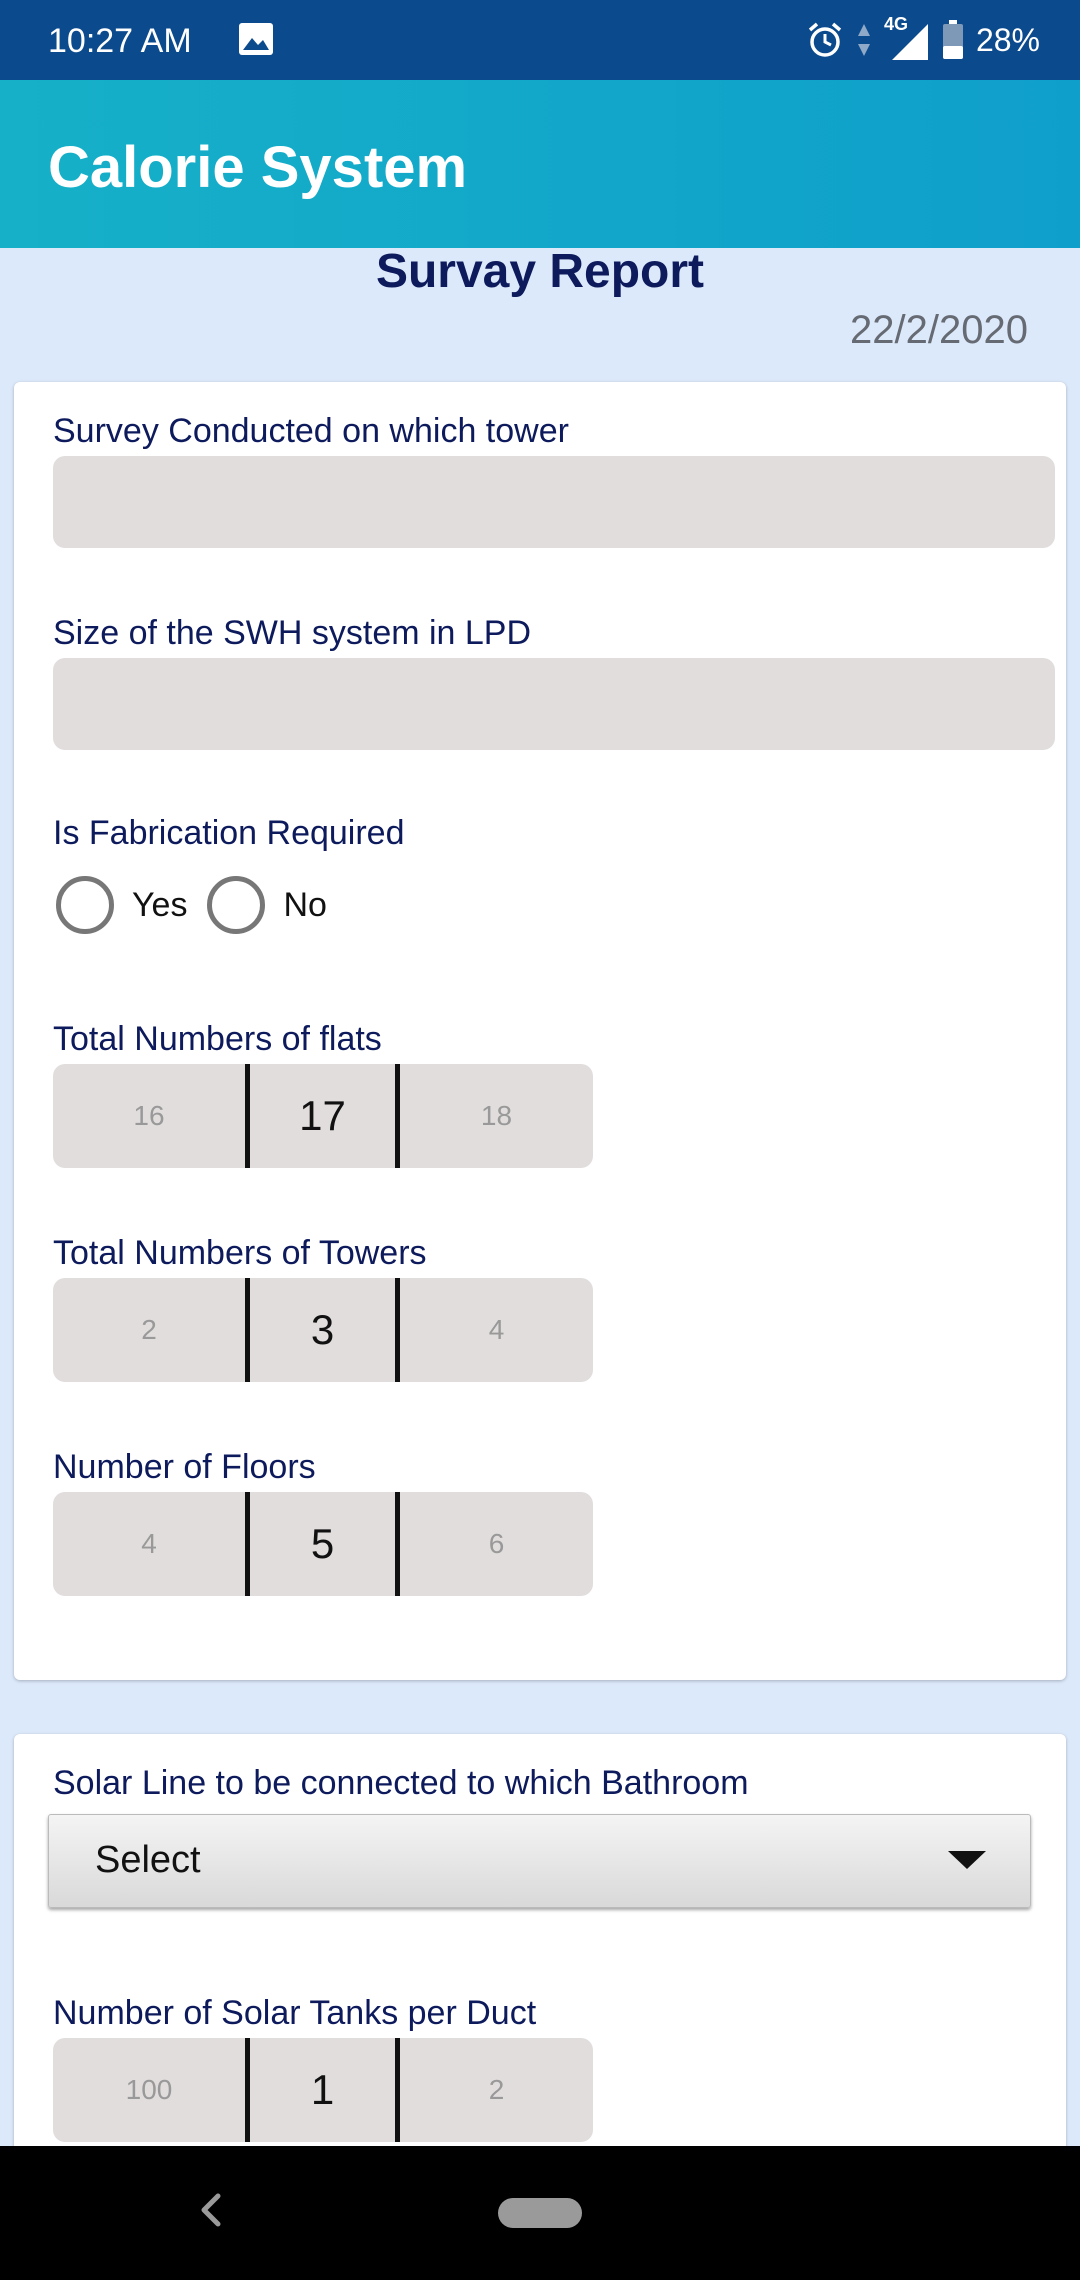 The height and width of the screenshot is (2280, 1080). What do you see at coordinates (967, 1860) in the screenshot?
I see `dropdown-arrow-icon` at bounding box center [967, 1860].